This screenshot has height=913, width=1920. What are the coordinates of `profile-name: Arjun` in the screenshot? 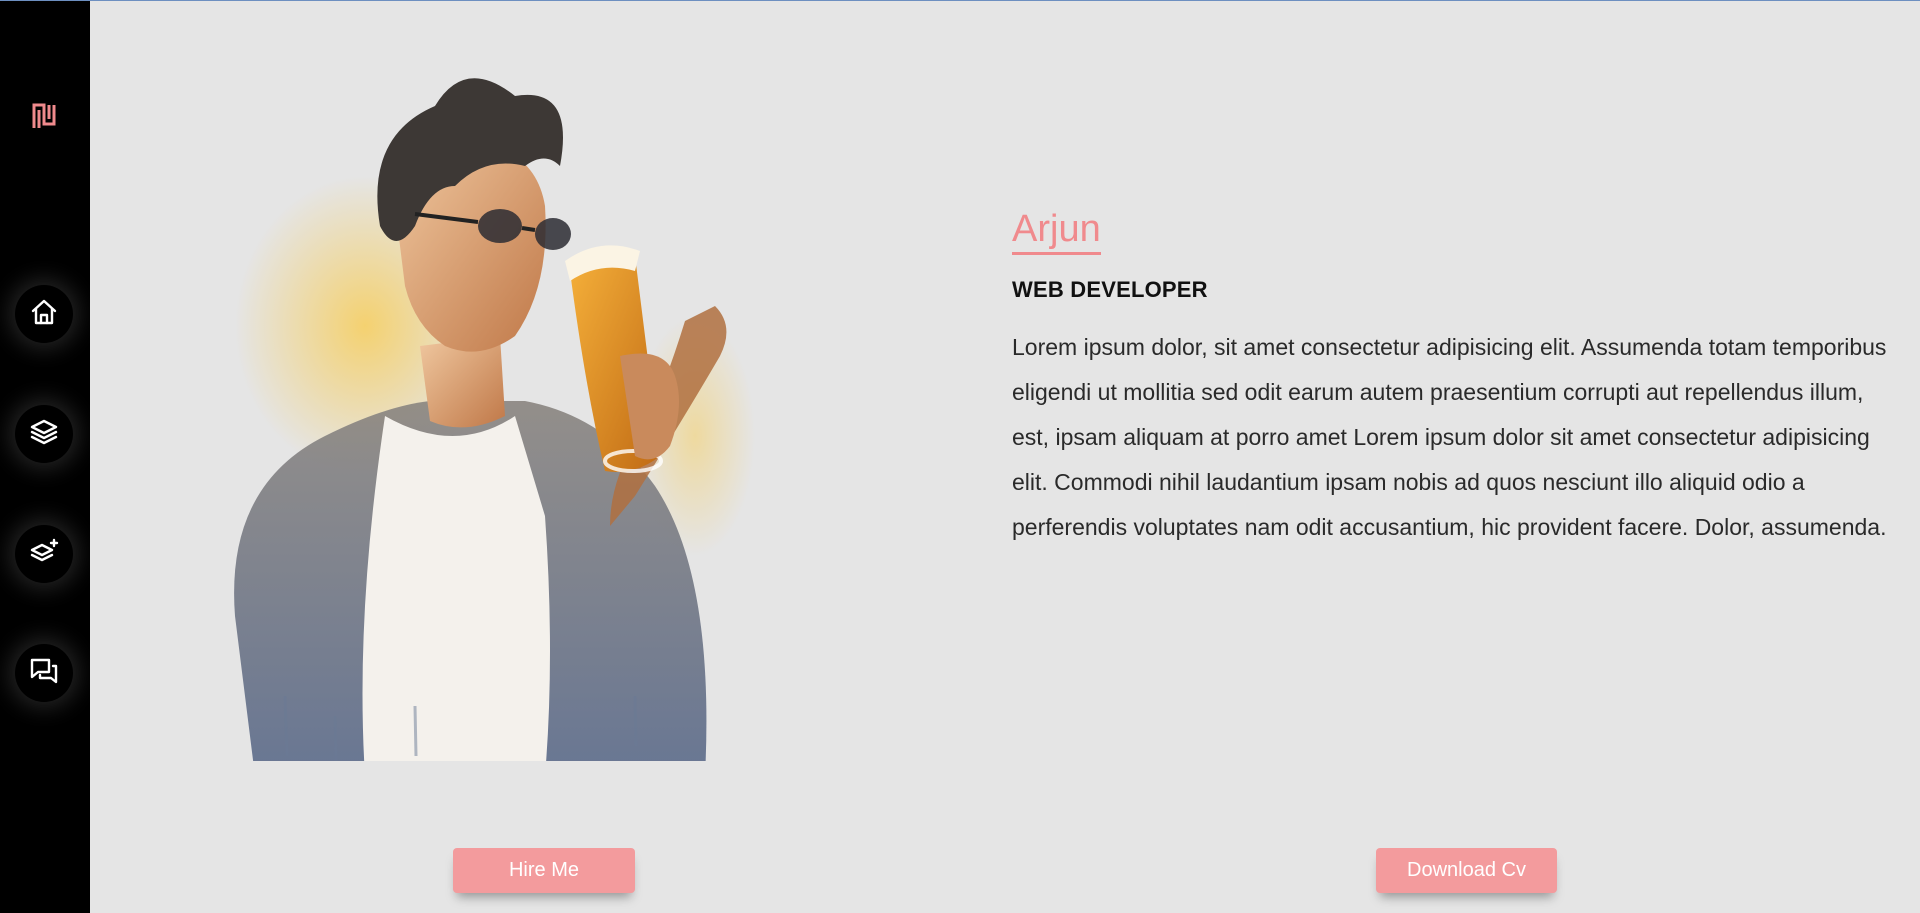 It's located at (1056, 230).